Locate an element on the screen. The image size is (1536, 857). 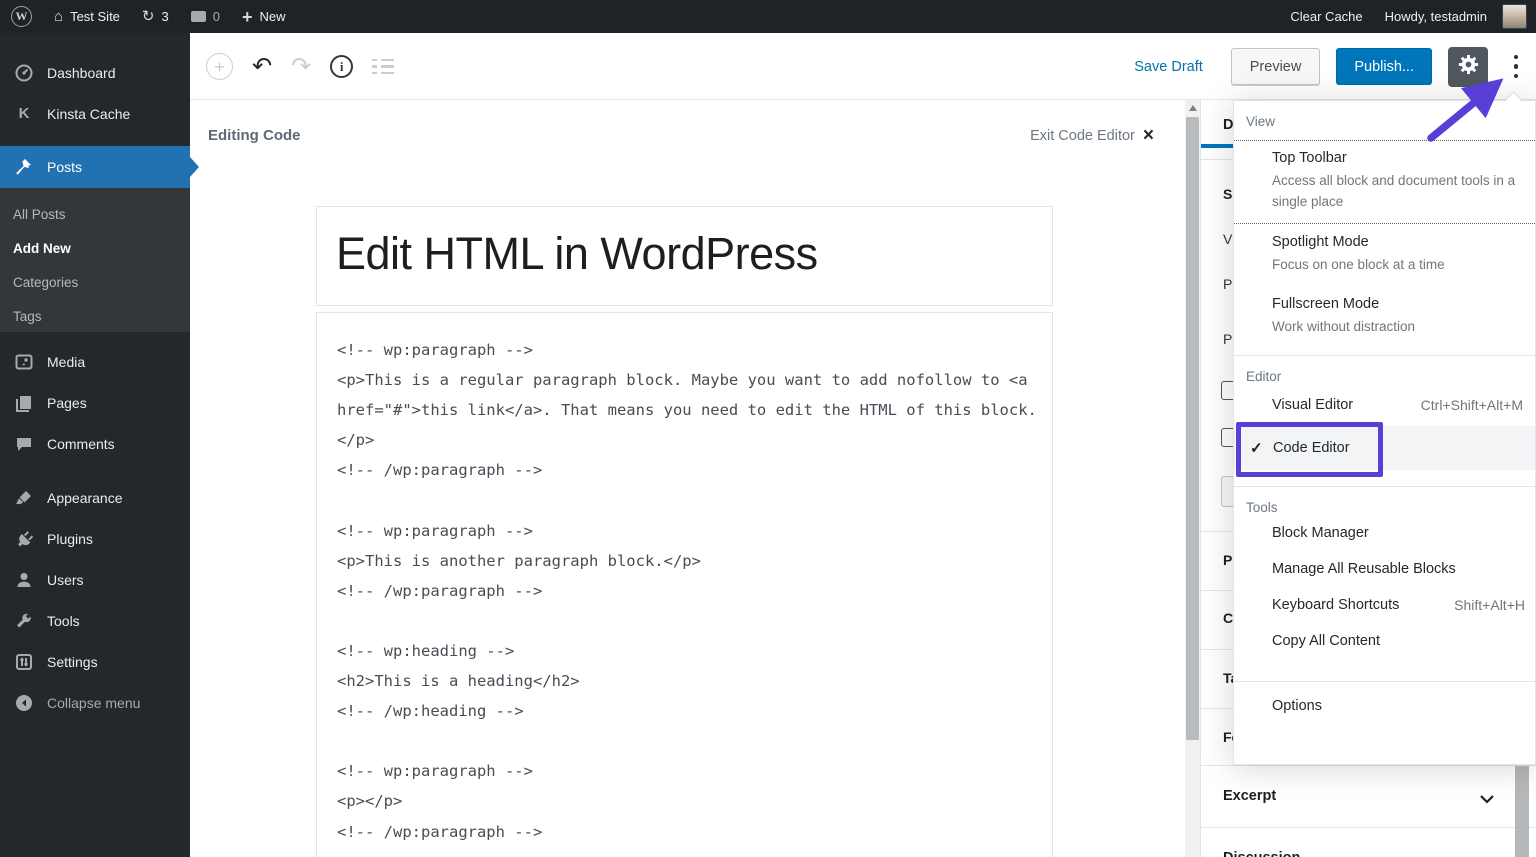
checkmark-icon: ✓ is located at coordinates (1256, 448).